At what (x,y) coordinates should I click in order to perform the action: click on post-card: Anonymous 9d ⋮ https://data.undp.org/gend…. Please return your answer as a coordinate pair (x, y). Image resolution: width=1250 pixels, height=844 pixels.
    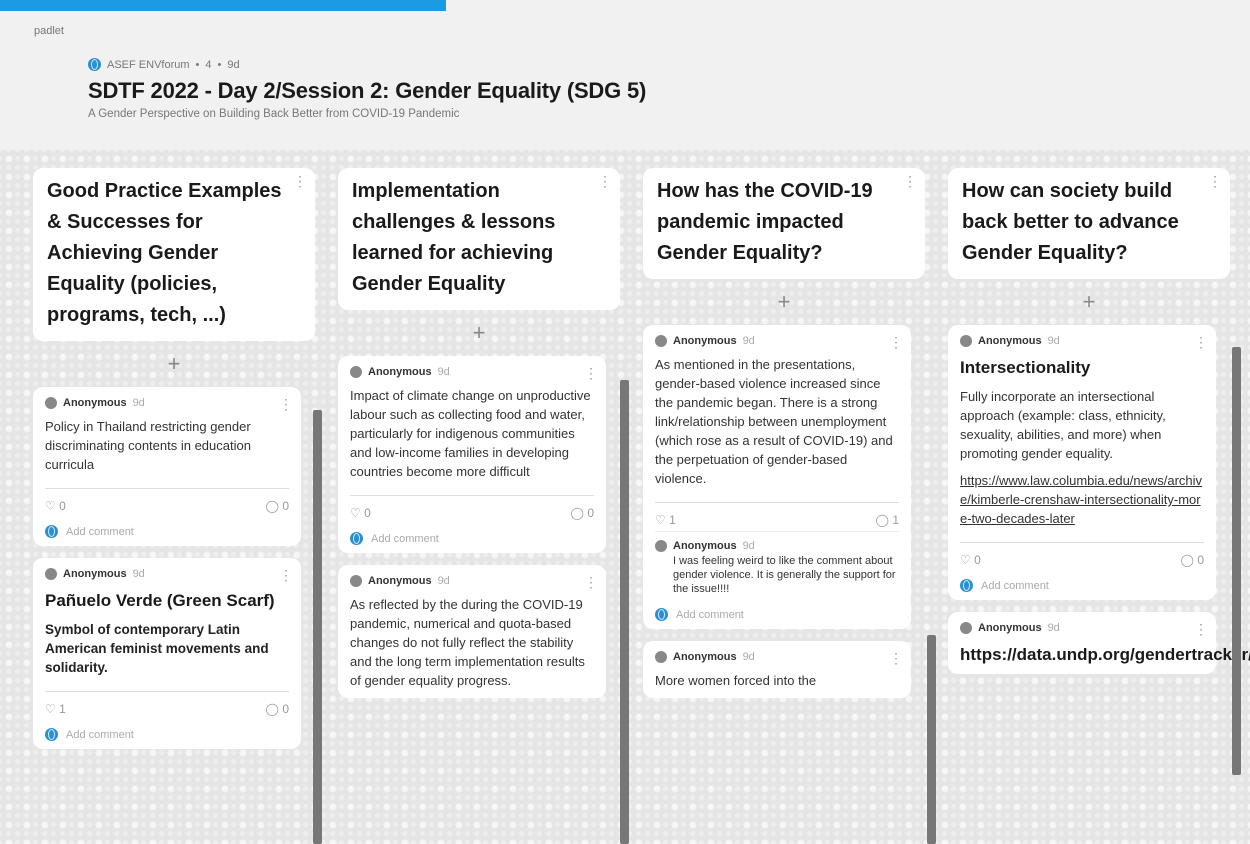
    Looking at the image, I should click on (1099, 643).